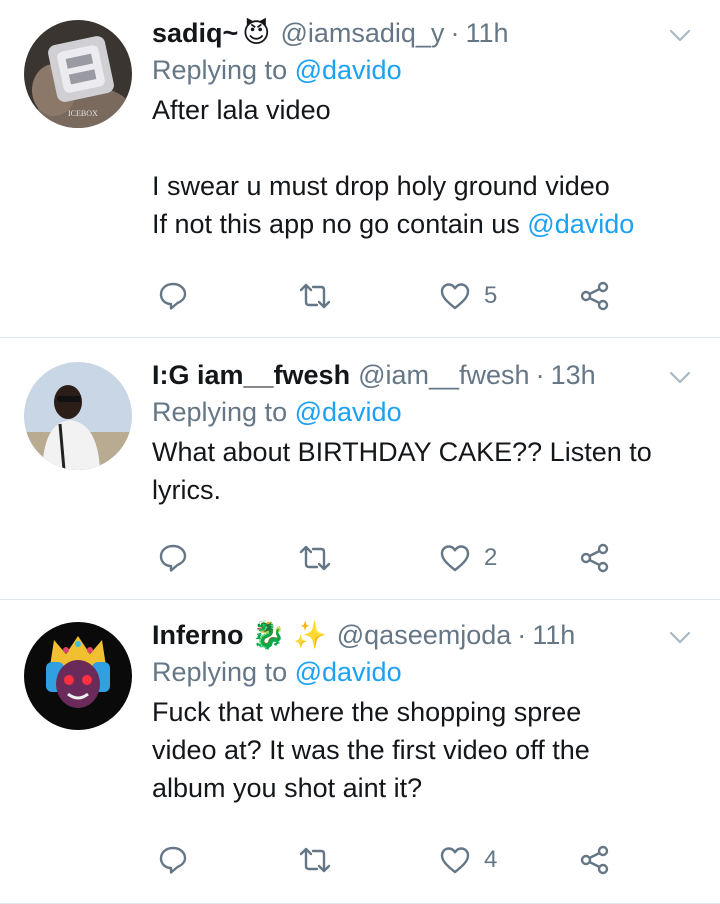 This screenshot has height=904, width=720. I want to click on text-line: album you shot aint it?, so click(287, 788).